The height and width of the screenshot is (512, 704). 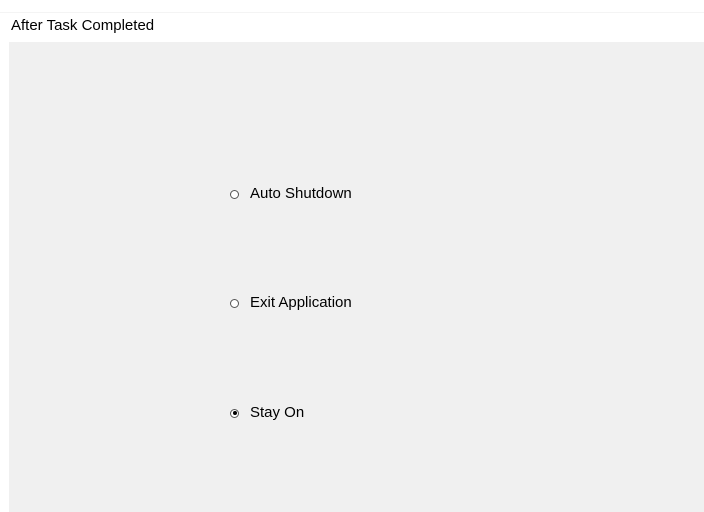 I want to click on radio-label: Exit Application, so click(x=301, y=302).